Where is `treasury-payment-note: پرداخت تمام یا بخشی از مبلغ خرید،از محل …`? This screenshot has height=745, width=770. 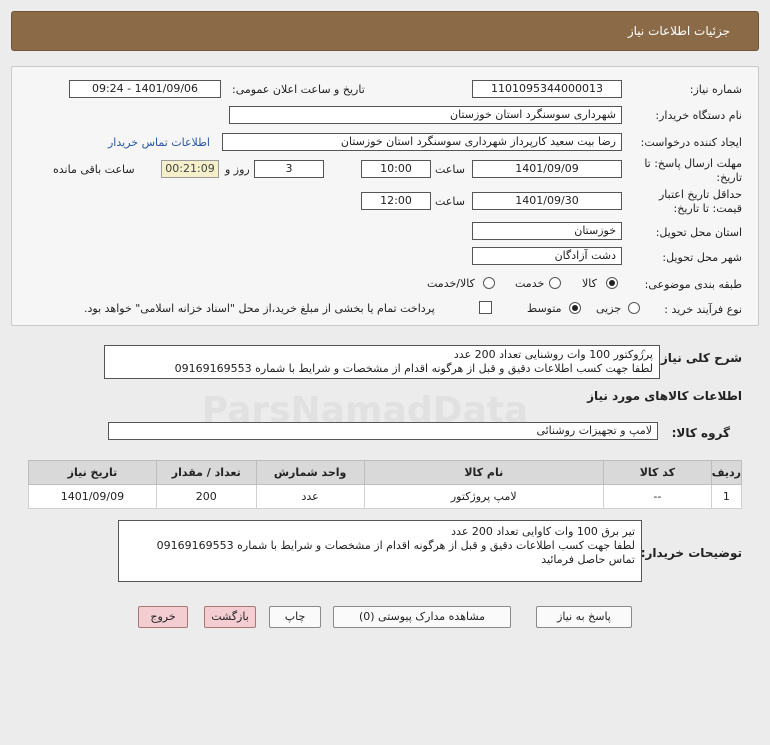
treasury-payment-note: پرداخت تمام یا بخشی از مبلغ خرید،از محل … is located at coordinates (259, 308).